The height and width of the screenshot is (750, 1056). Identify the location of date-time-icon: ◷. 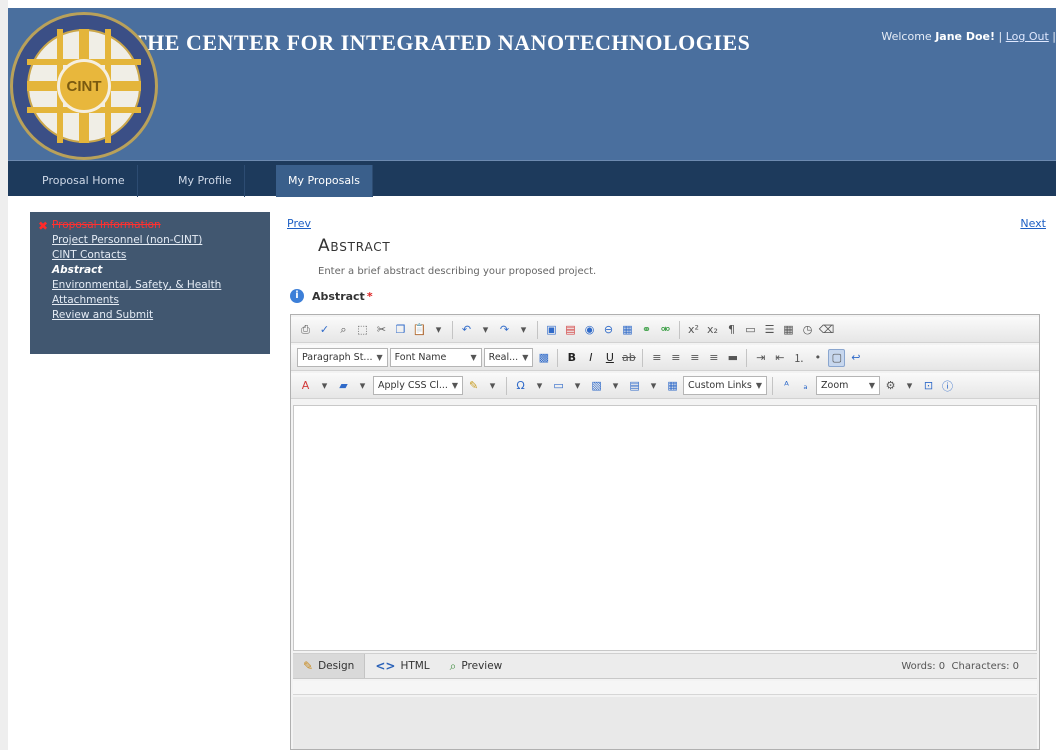
(807, 330).